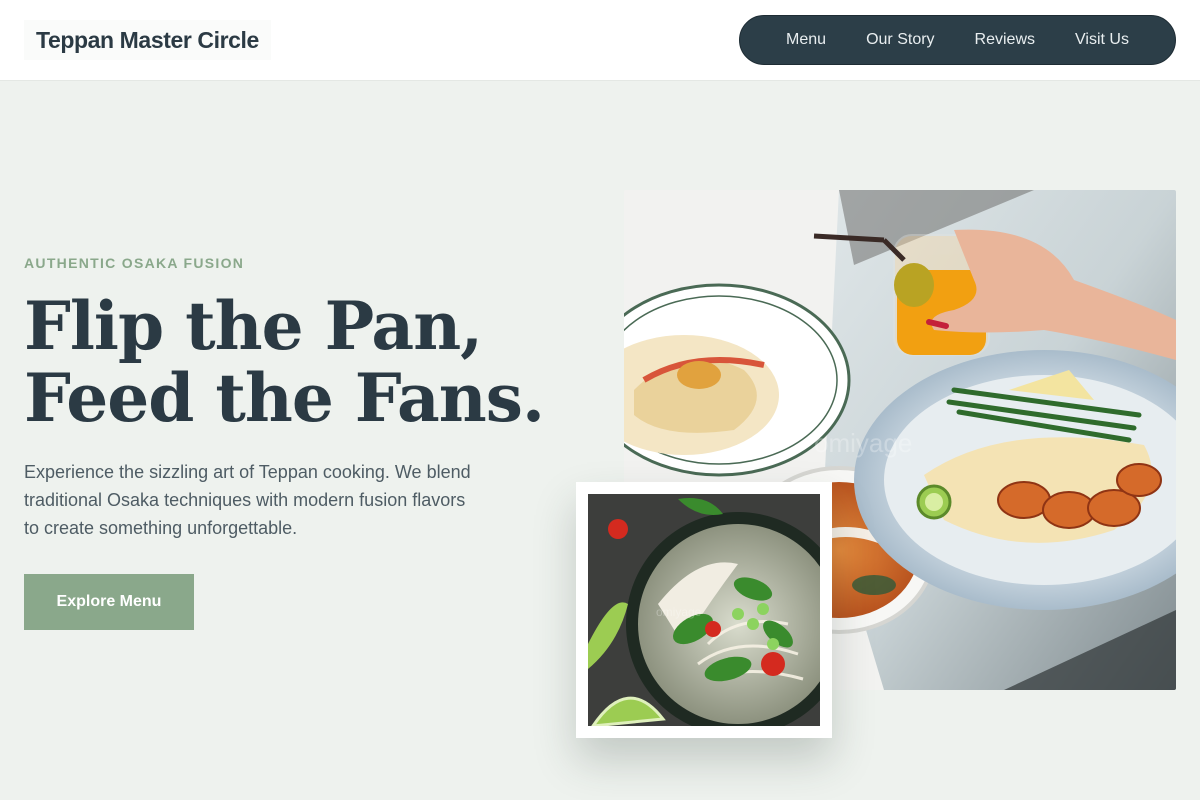  I want to click on explore-menu-button: Explore Menu, so click(109, 602).